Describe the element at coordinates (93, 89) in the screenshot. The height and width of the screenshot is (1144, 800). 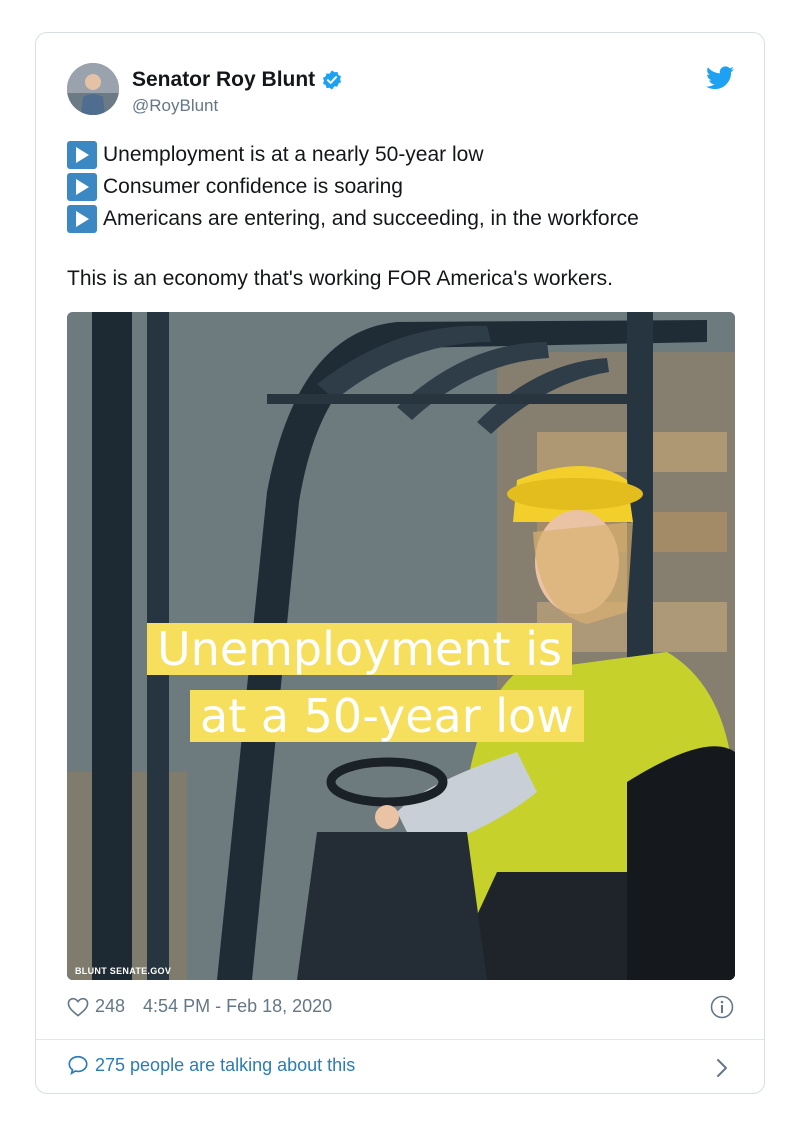
I see `avatar` at that location.